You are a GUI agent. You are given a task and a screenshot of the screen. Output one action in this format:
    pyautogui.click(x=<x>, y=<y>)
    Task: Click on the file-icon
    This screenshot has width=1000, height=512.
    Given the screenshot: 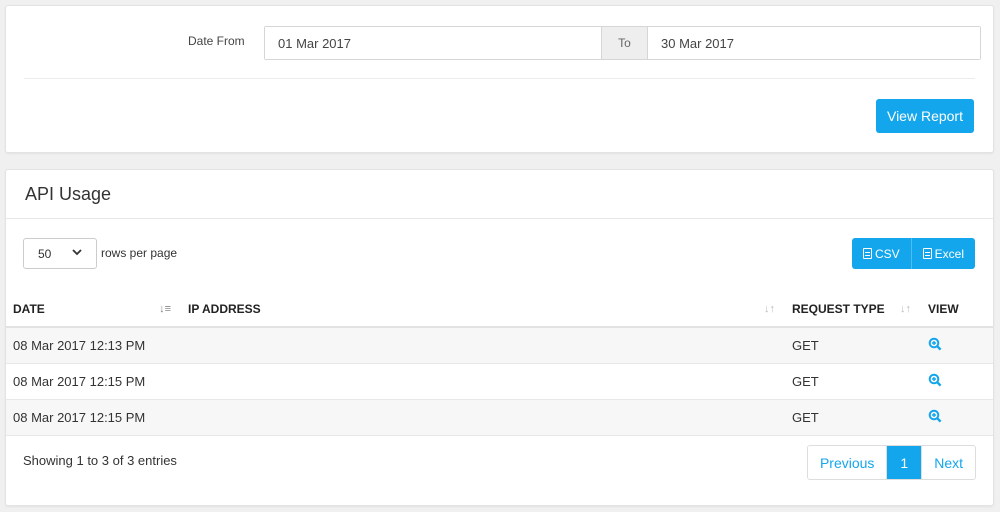 What is the action you would take?
    pyautogui.click(x=867, y=253)
    